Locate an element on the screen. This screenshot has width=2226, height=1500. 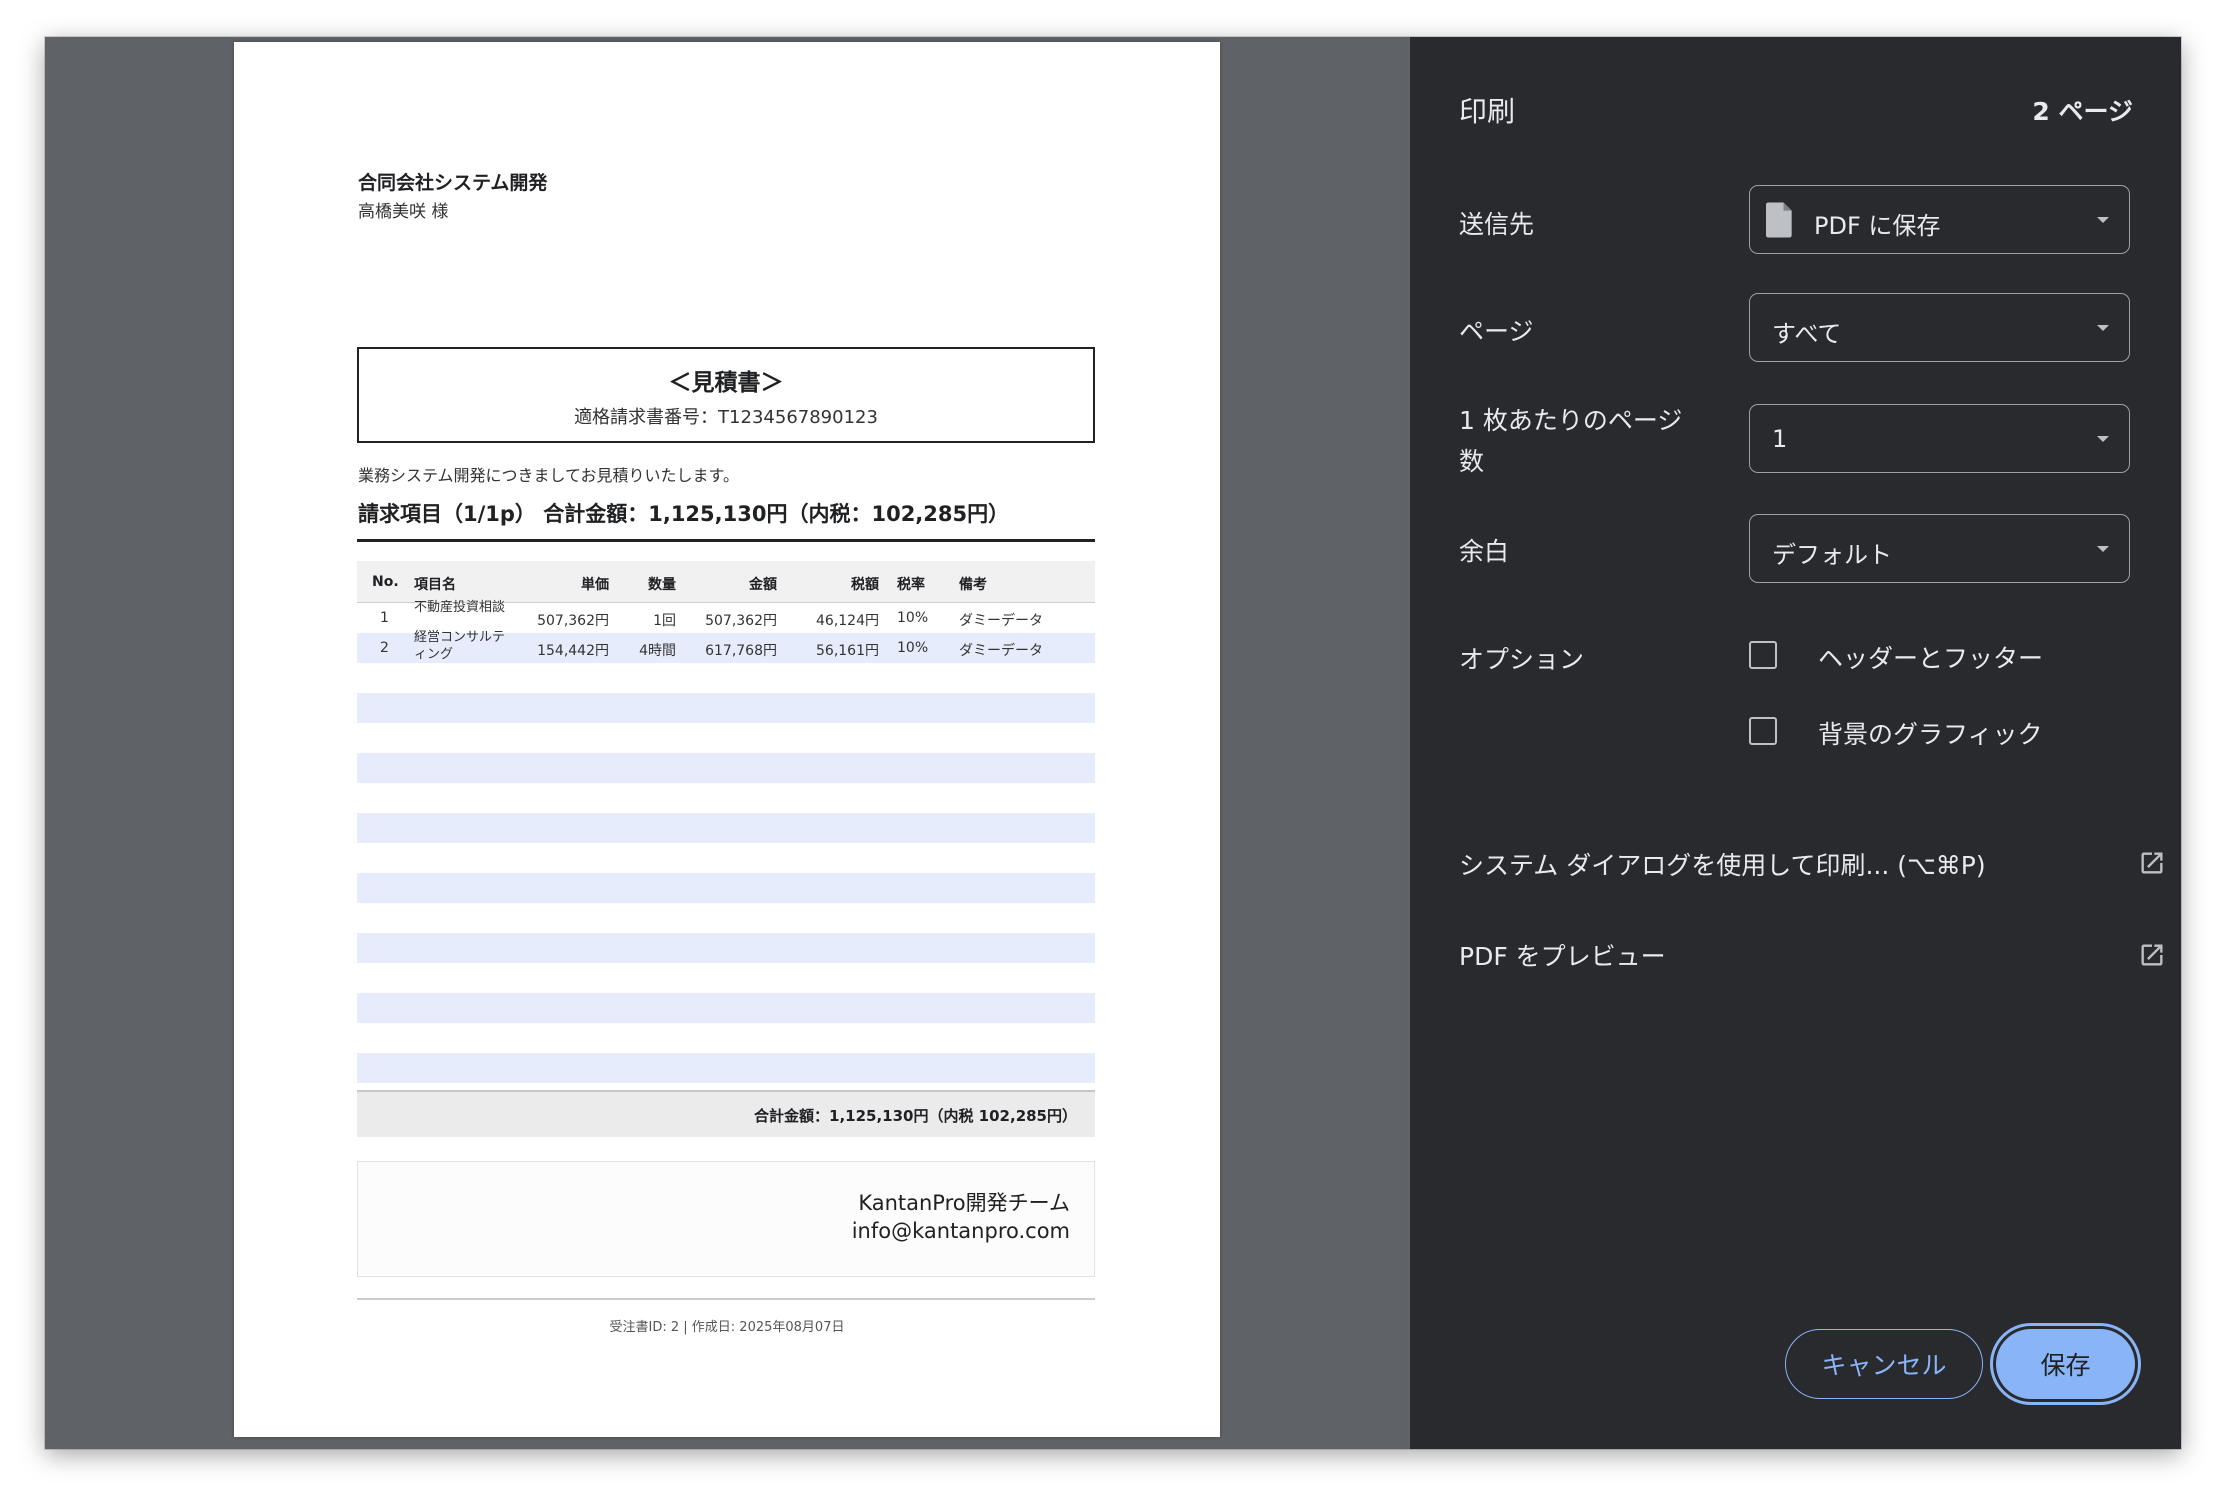
background-graphics-label: 背景のグラフィック is located at coordinates (1930, 733).